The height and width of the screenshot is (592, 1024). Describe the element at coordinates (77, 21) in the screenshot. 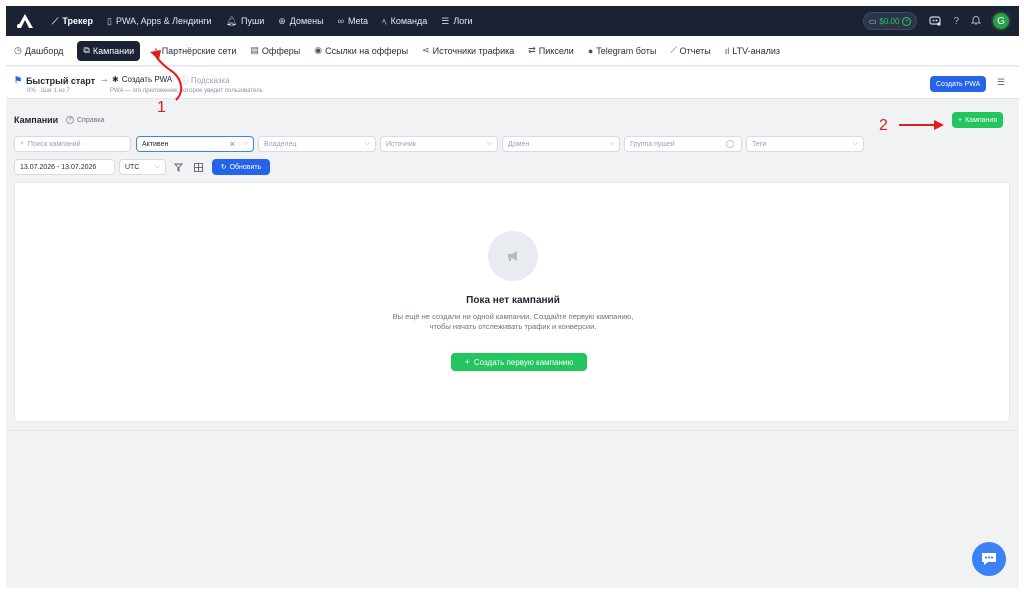

I see `topnav-label: Трекер` at that location.